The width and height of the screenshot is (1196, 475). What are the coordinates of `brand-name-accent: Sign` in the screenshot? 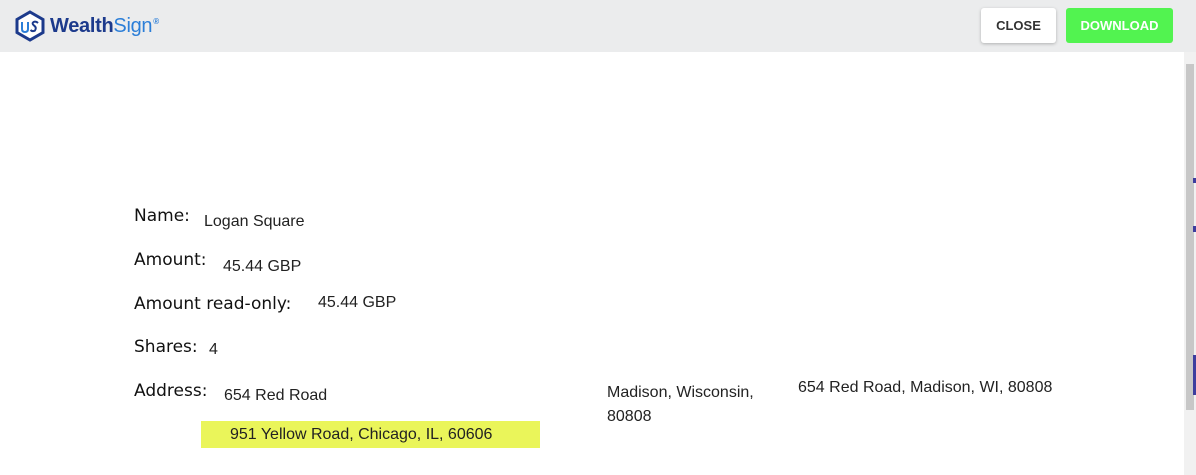 It's located at (133, 25).